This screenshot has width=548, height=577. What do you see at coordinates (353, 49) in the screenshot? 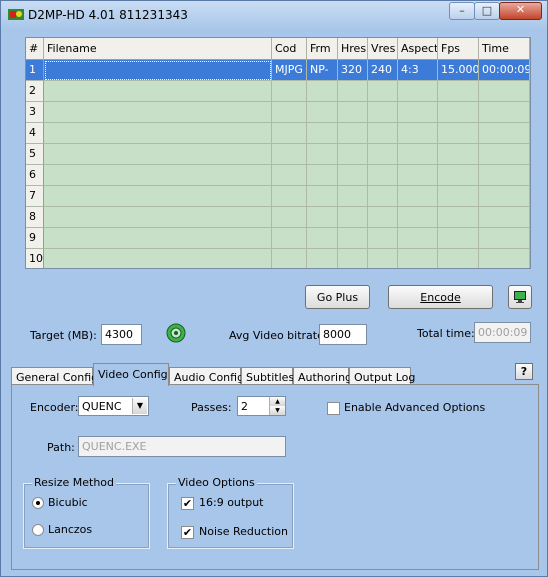
I see `column-header: Hres` at bounding box center [353, 49].